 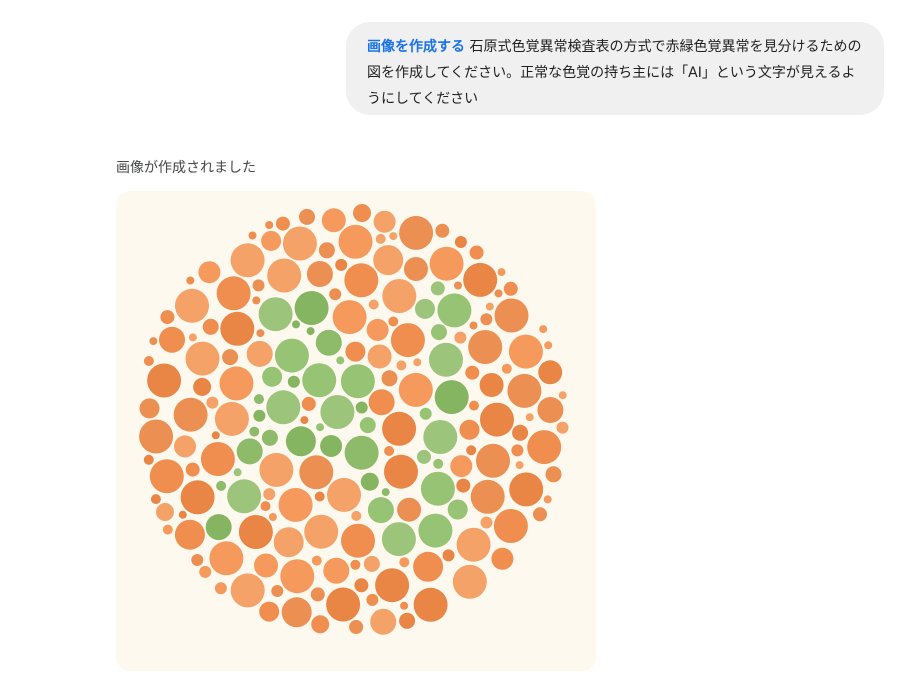 What do you see at coordinates (416, 47) in the screenshot?
I see `create-image-tool-tag: 画像を作成する` at bounding box center [416, 47].